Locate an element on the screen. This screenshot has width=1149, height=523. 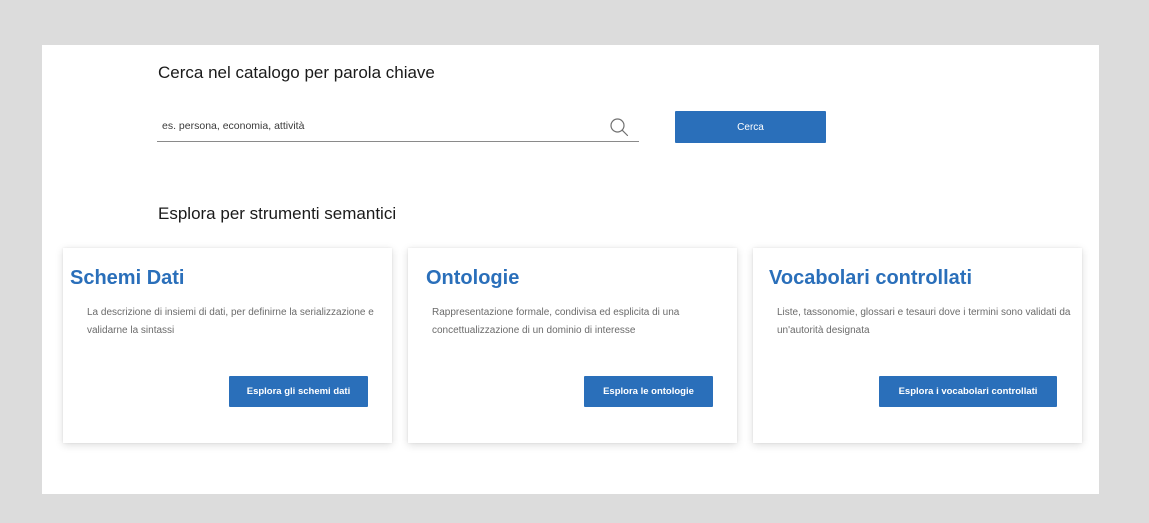
explore-section-title: Esplora per strumenti semantici is located at coordinates (277, 213).